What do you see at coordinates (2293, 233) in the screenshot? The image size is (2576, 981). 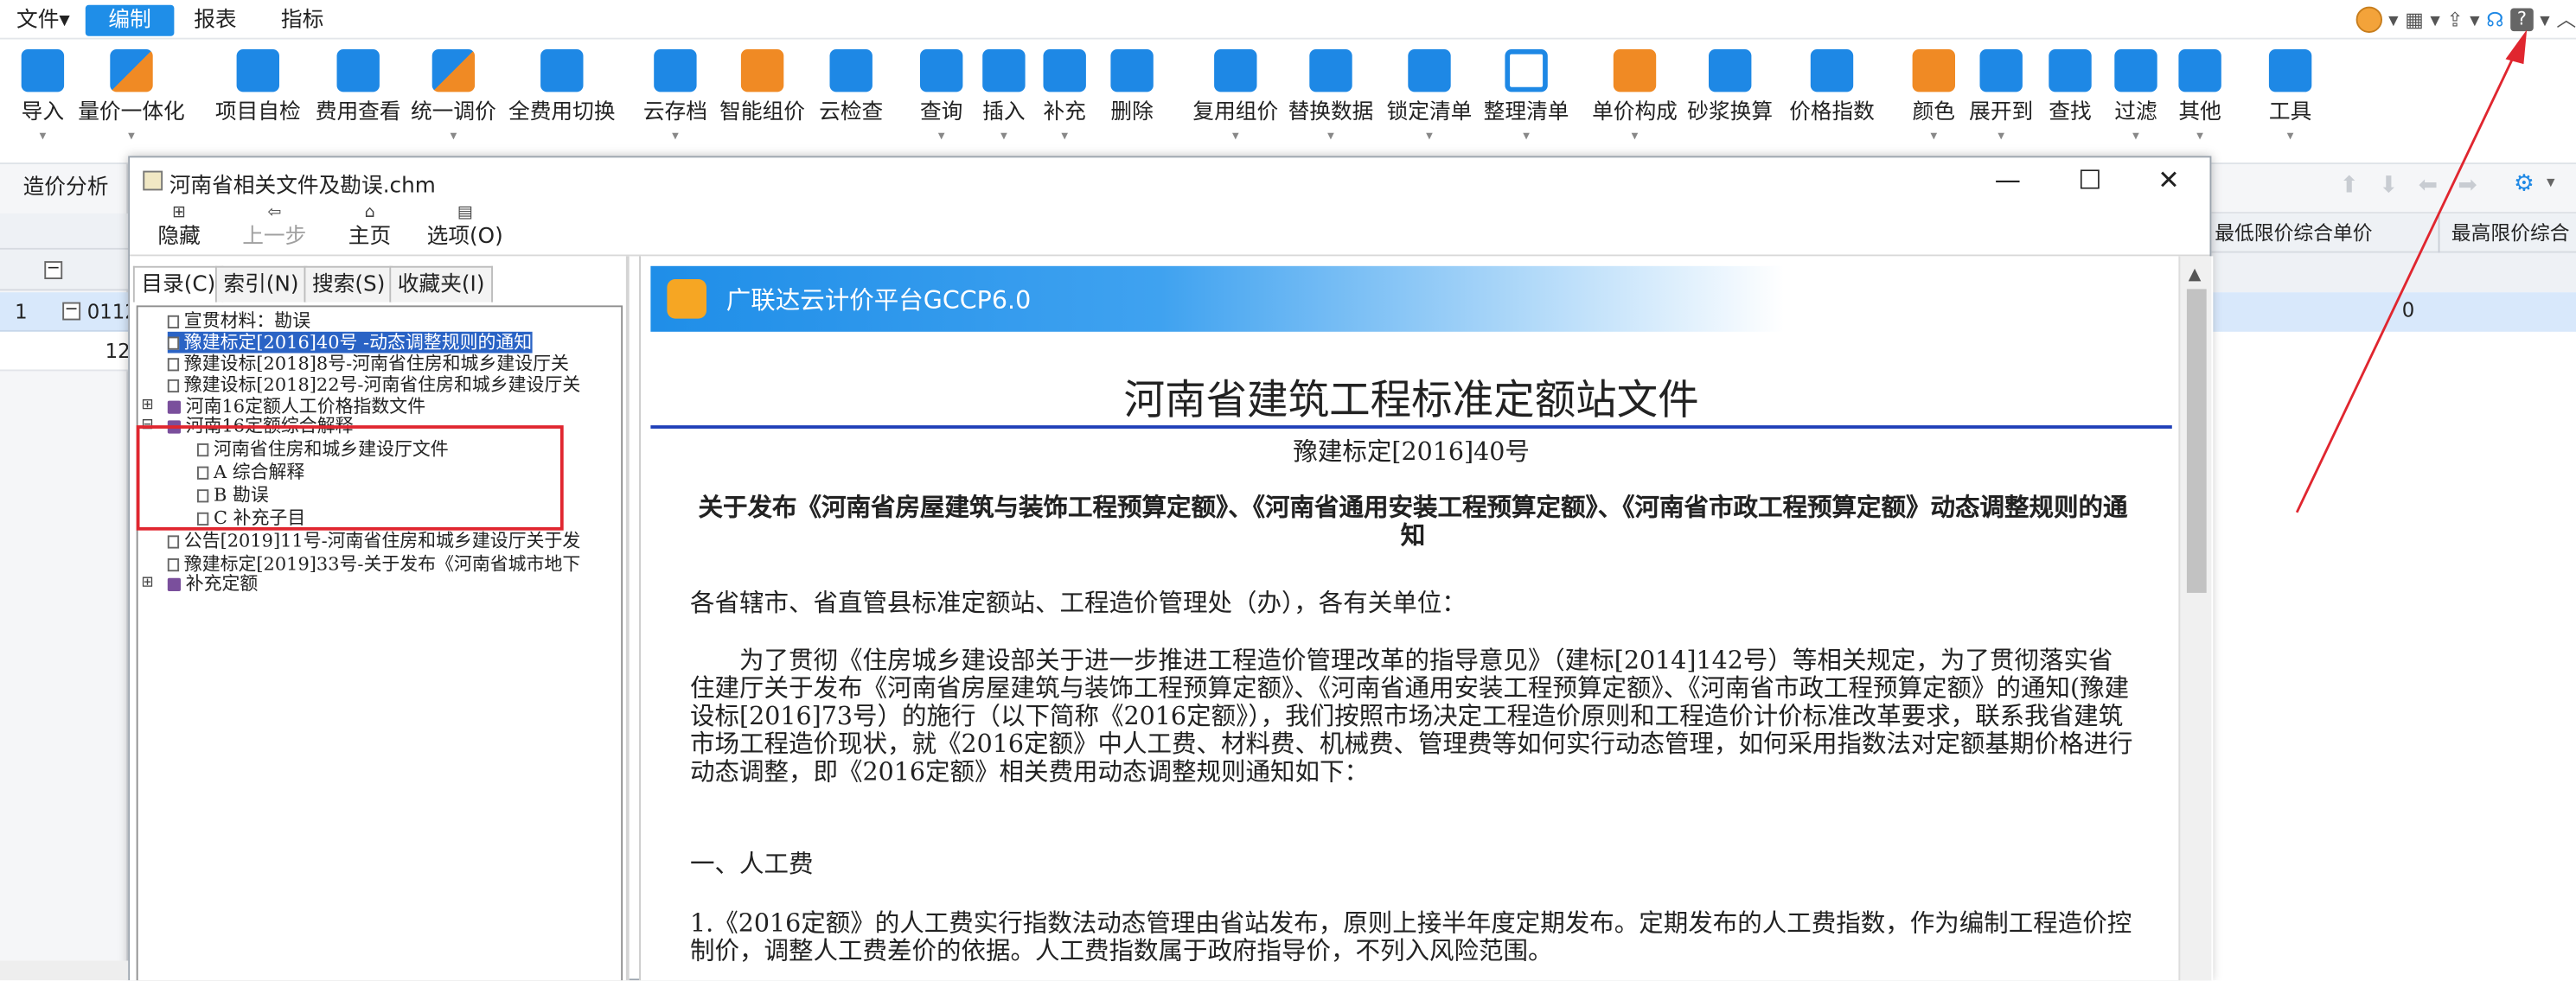 I see `column-header: 最低限价综合单价` at bounding box center [2293, 233].